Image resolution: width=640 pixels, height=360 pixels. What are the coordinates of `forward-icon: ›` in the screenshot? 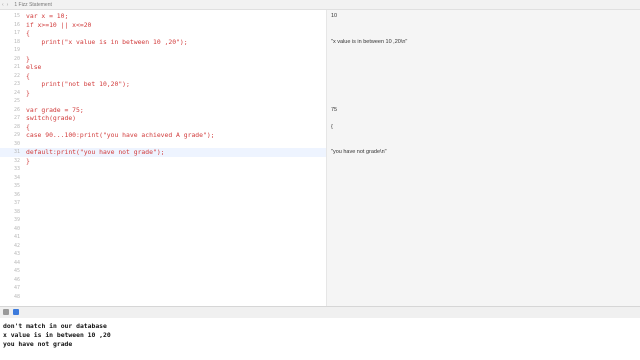 It's located at (8, 5).